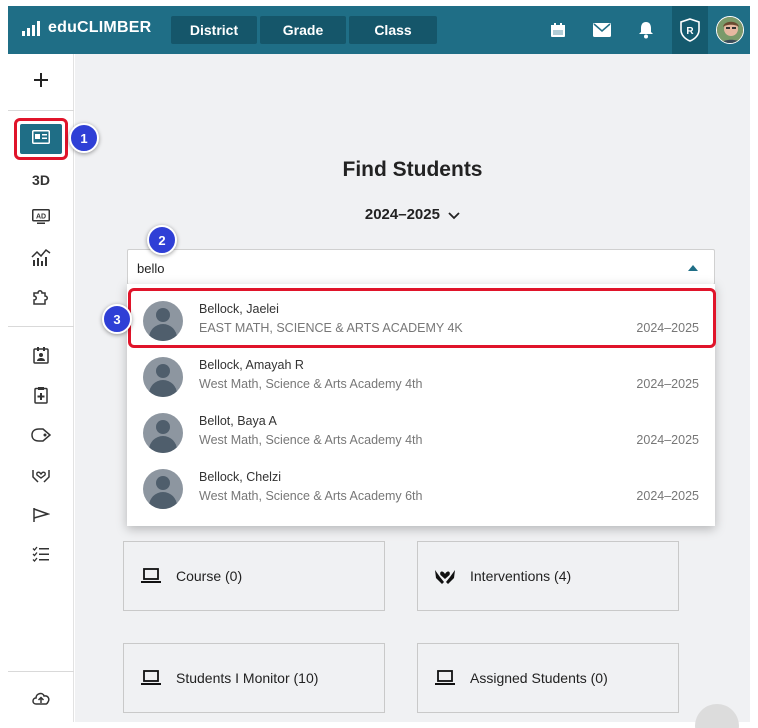  I want to click on calendar-person-icon, so click(41, 357).